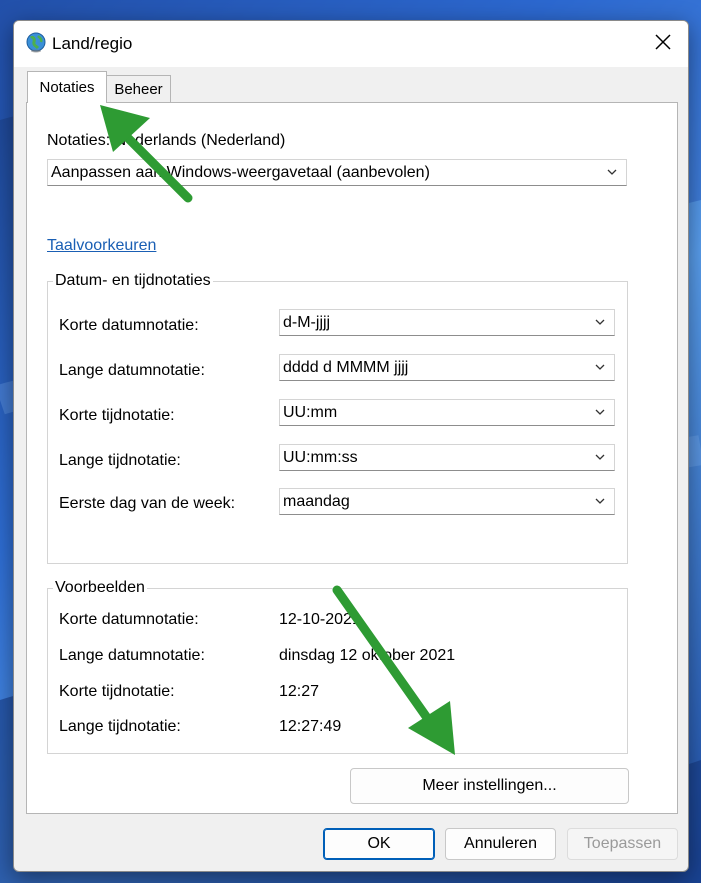 Image resolution: width=701 pixels, height=883 pixels. Describe the element at coordinates (307, 322) in the screenshot. I see `short-date-value: d-M-jjjj` at that location.